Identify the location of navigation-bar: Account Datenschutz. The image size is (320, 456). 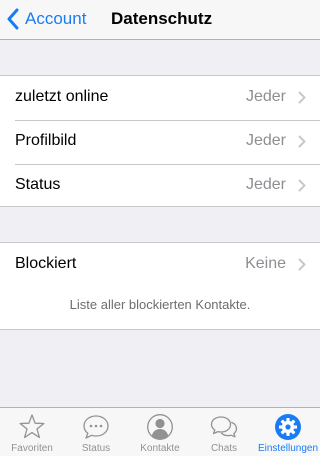
(160, 20).